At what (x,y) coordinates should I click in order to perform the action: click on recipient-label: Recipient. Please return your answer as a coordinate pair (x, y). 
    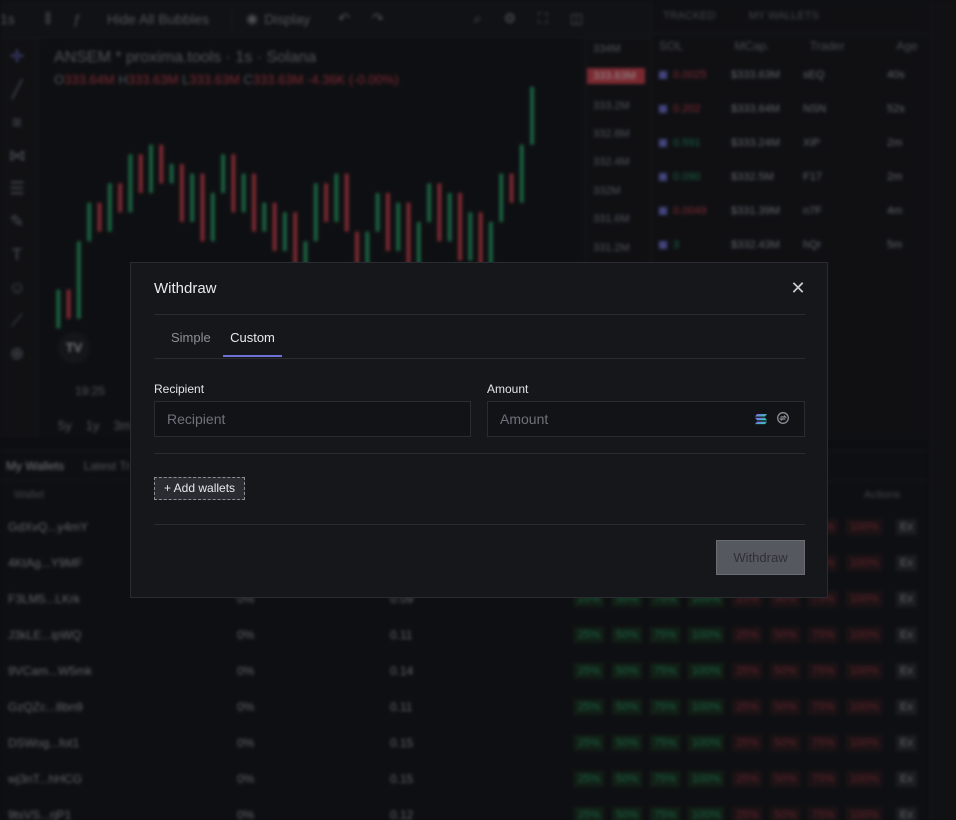
    Looking at the image, I should click on (179, 389).